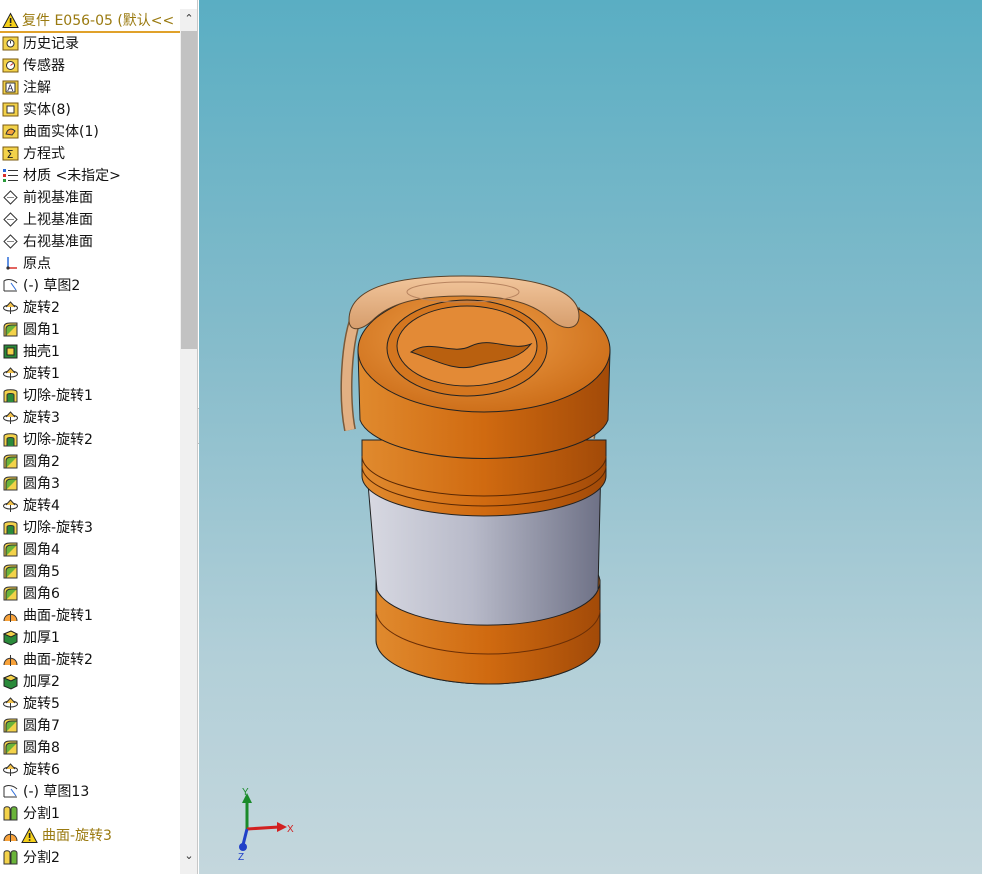 The height and width of the screenshot is (874, 982). Describe the element at coordinates (90, 571) in the screenshot. I see `tree-item: 圆角5` at that location.